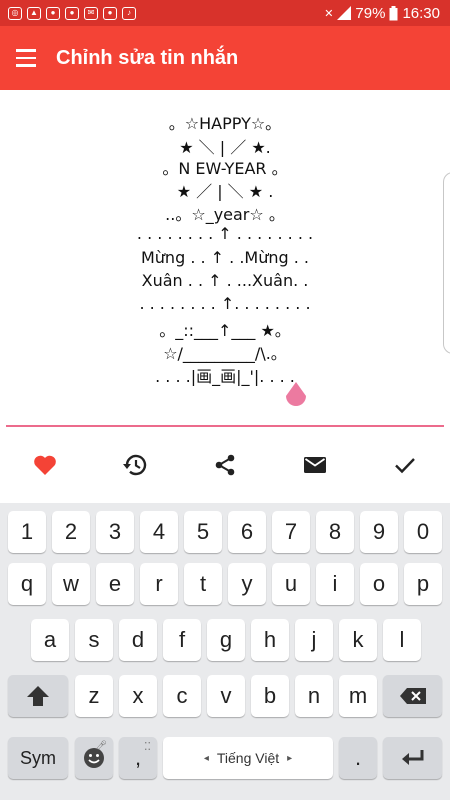 The height and width of the screenshot is (800, 450). What do you see at coordinates (71, 532) in the screenshot?
I see `key-2: 2` at bounding box center [71, 532].